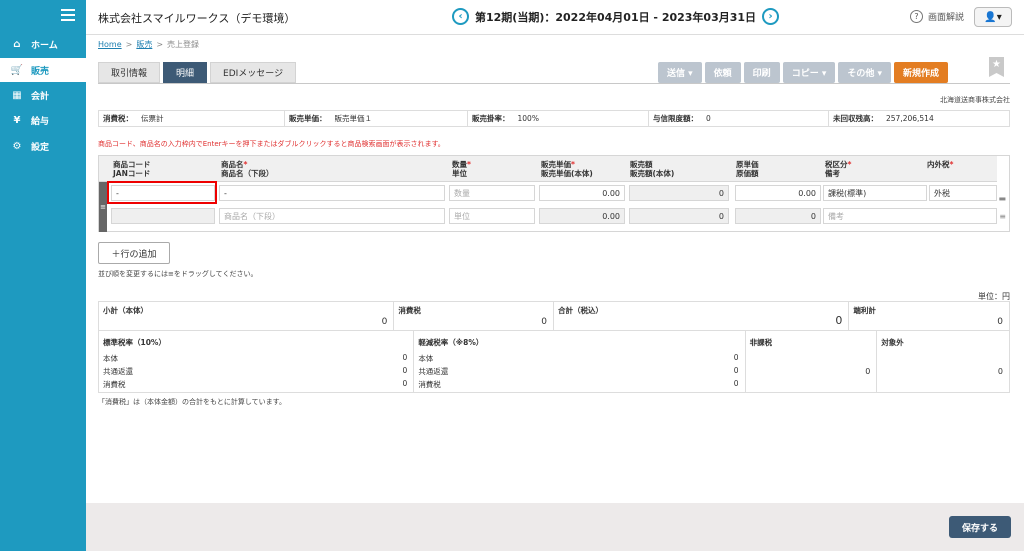  I want to click on standard-rate-cell: 標準税率（10%） 本体 0 共通返還 0 消費税 0, so click(257, 361).